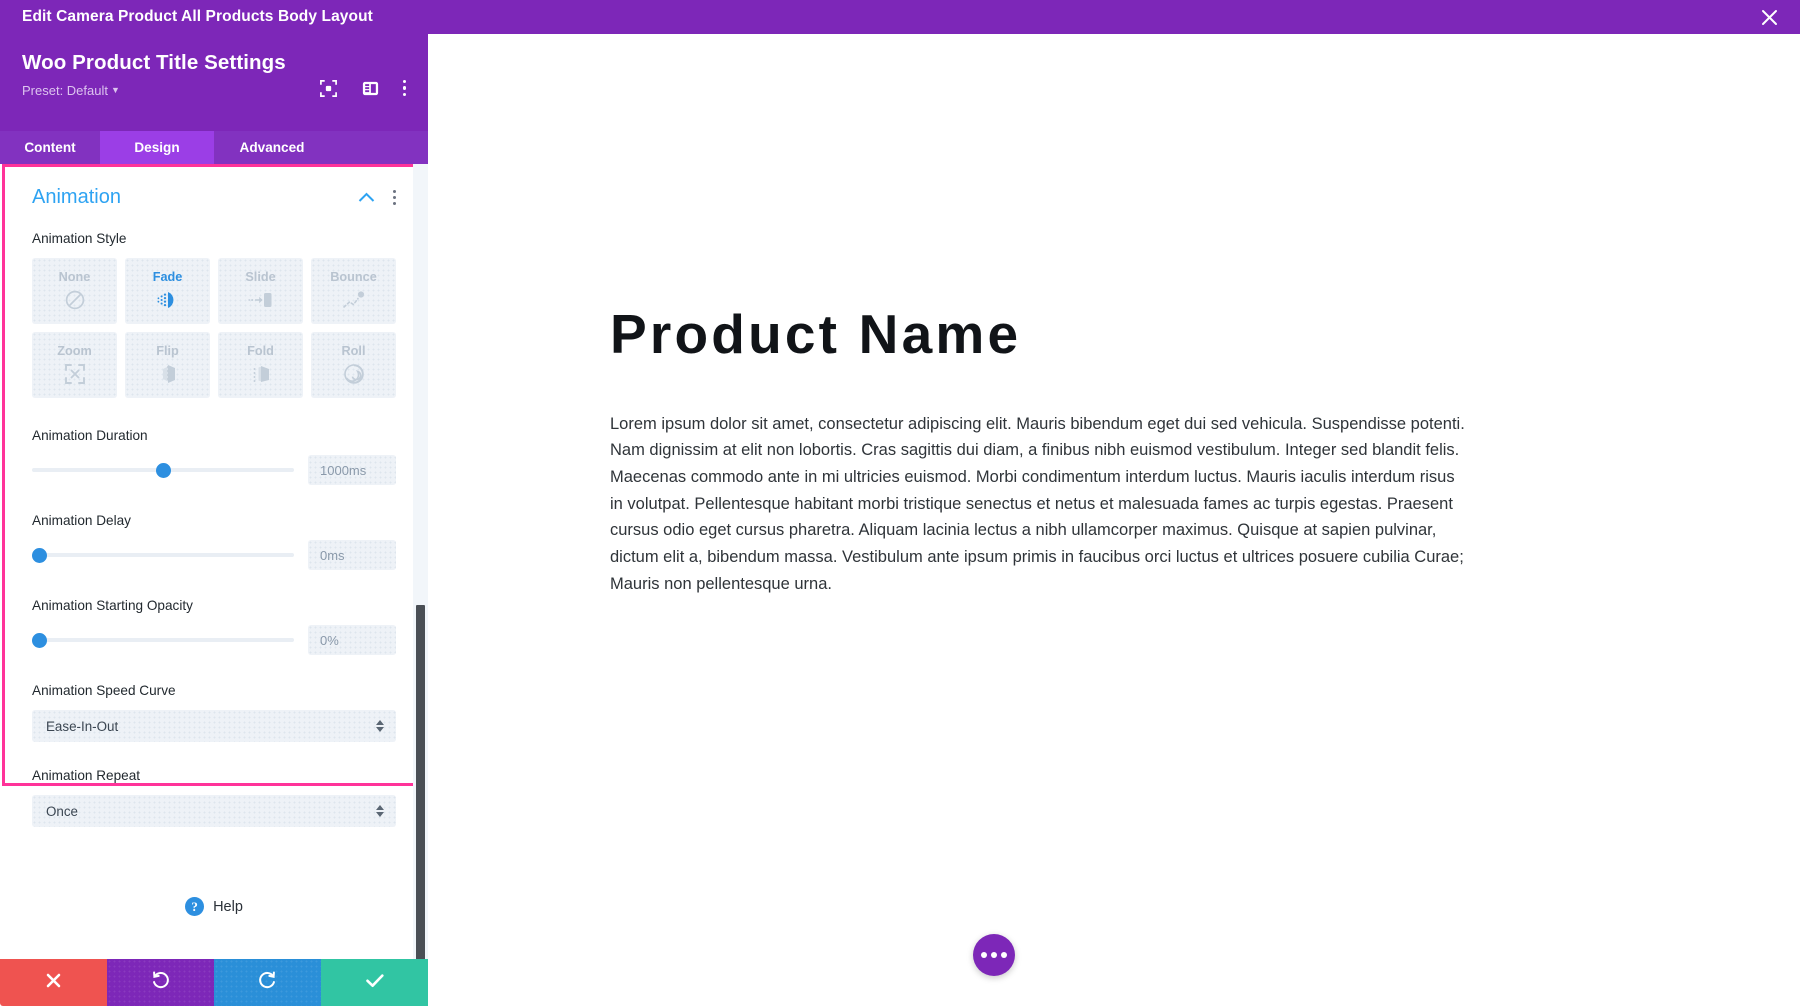 Image resolution: width=1800 pixels, height=1006 pixels. What do you see at coordinates (154, 62) in the screenshot?
I see `panel-title: Woo Product Title Settings` at bounding box center [154, 62].